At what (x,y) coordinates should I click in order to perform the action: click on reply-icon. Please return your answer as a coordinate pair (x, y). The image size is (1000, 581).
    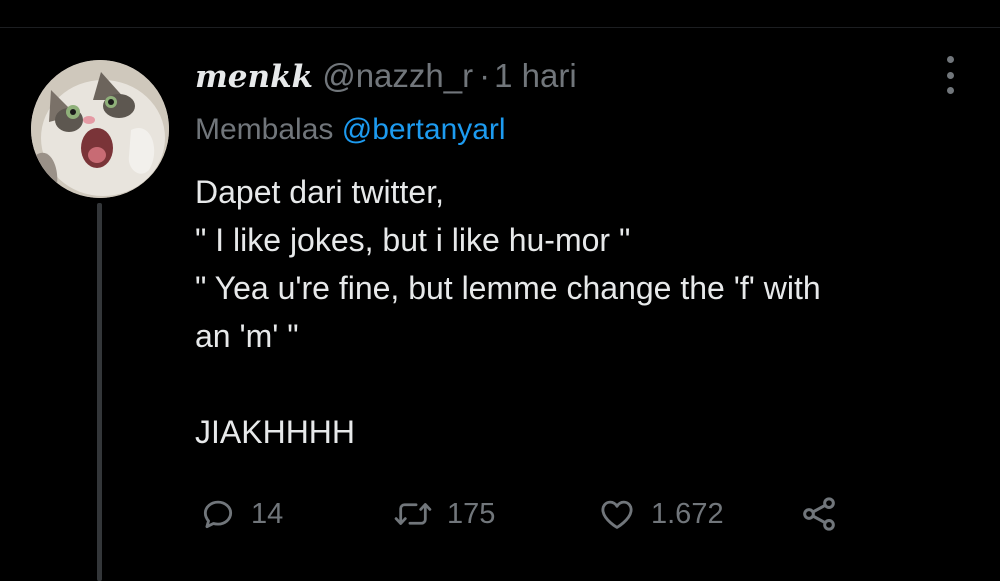
    Looking at the image, I should click on (218, 514).